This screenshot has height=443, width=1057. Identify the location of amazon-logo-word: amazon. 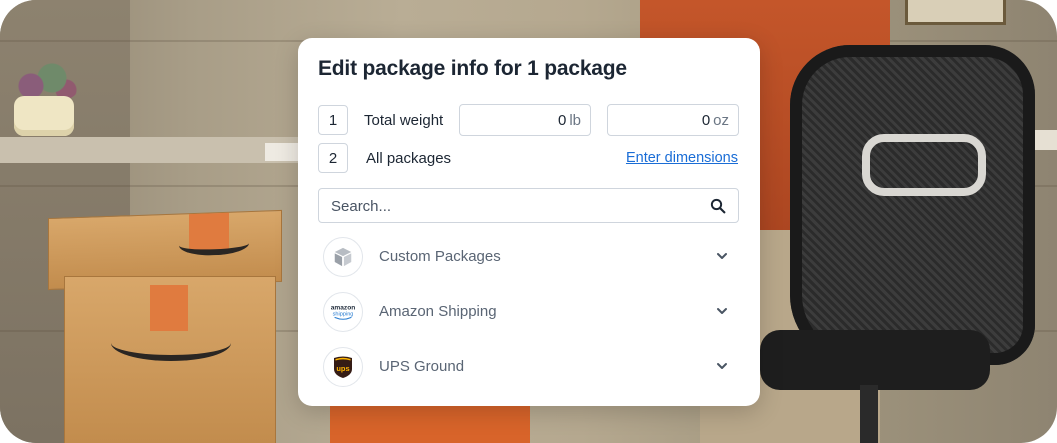
(343, 308).